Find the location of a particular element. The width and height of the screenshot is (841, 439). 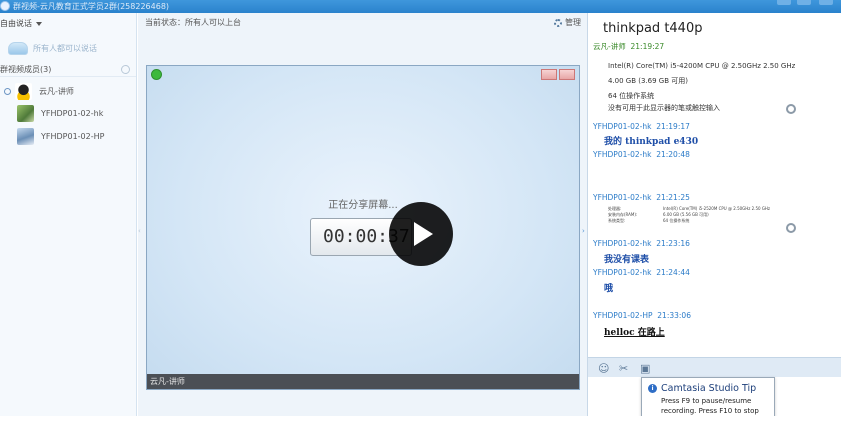

free-talk-label: 自由说话 is located at coordinates (16, 23).